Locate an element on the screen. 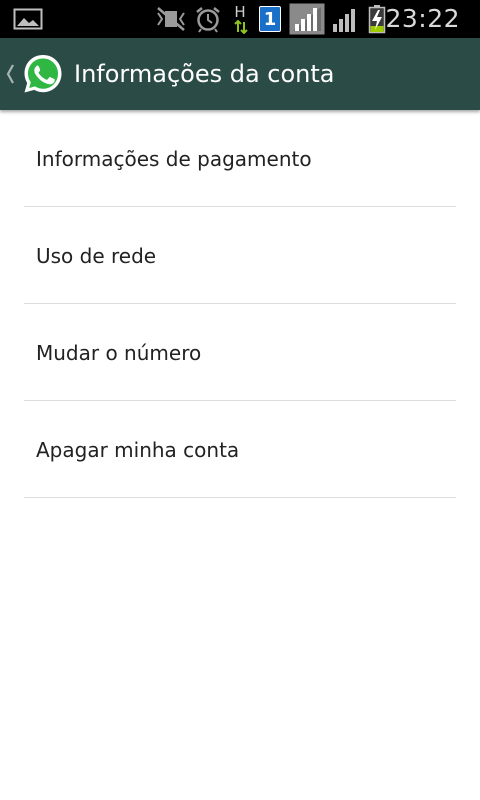 This screenshot has height=800, width=480. signal-icon is located at coordinates (346, 19).